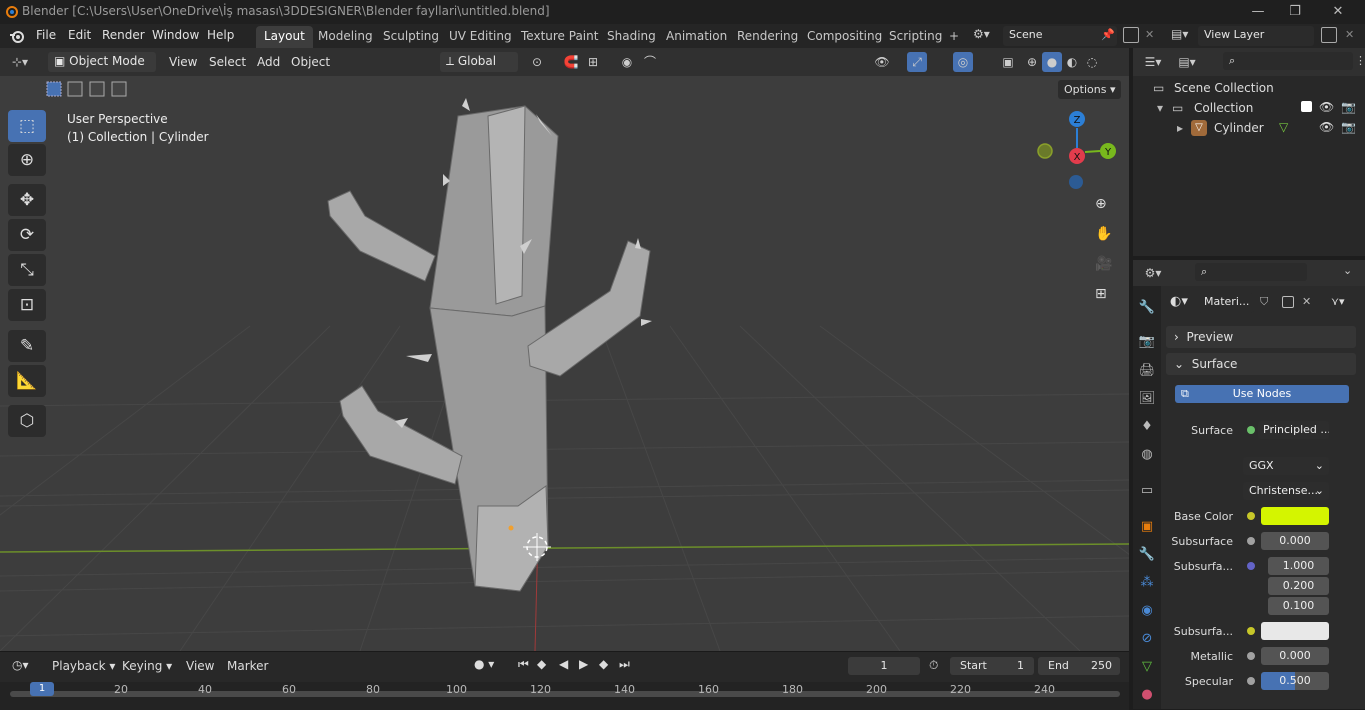  What do you see at coordinates (1106, 267) in the screenshot?
I see `camera-view-icon: 🎥` at bounding box center [1106, 267].